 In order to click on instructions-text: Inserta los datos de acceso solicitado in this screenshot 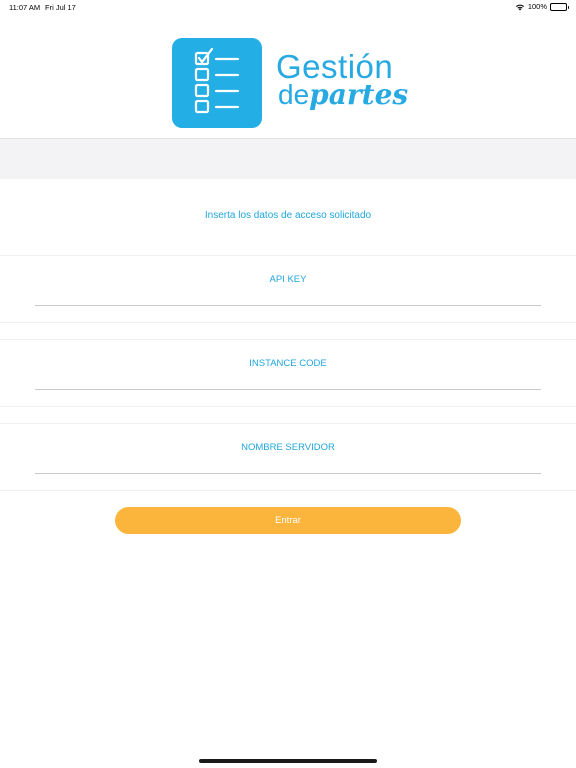, I will do `click(288, 215)`.